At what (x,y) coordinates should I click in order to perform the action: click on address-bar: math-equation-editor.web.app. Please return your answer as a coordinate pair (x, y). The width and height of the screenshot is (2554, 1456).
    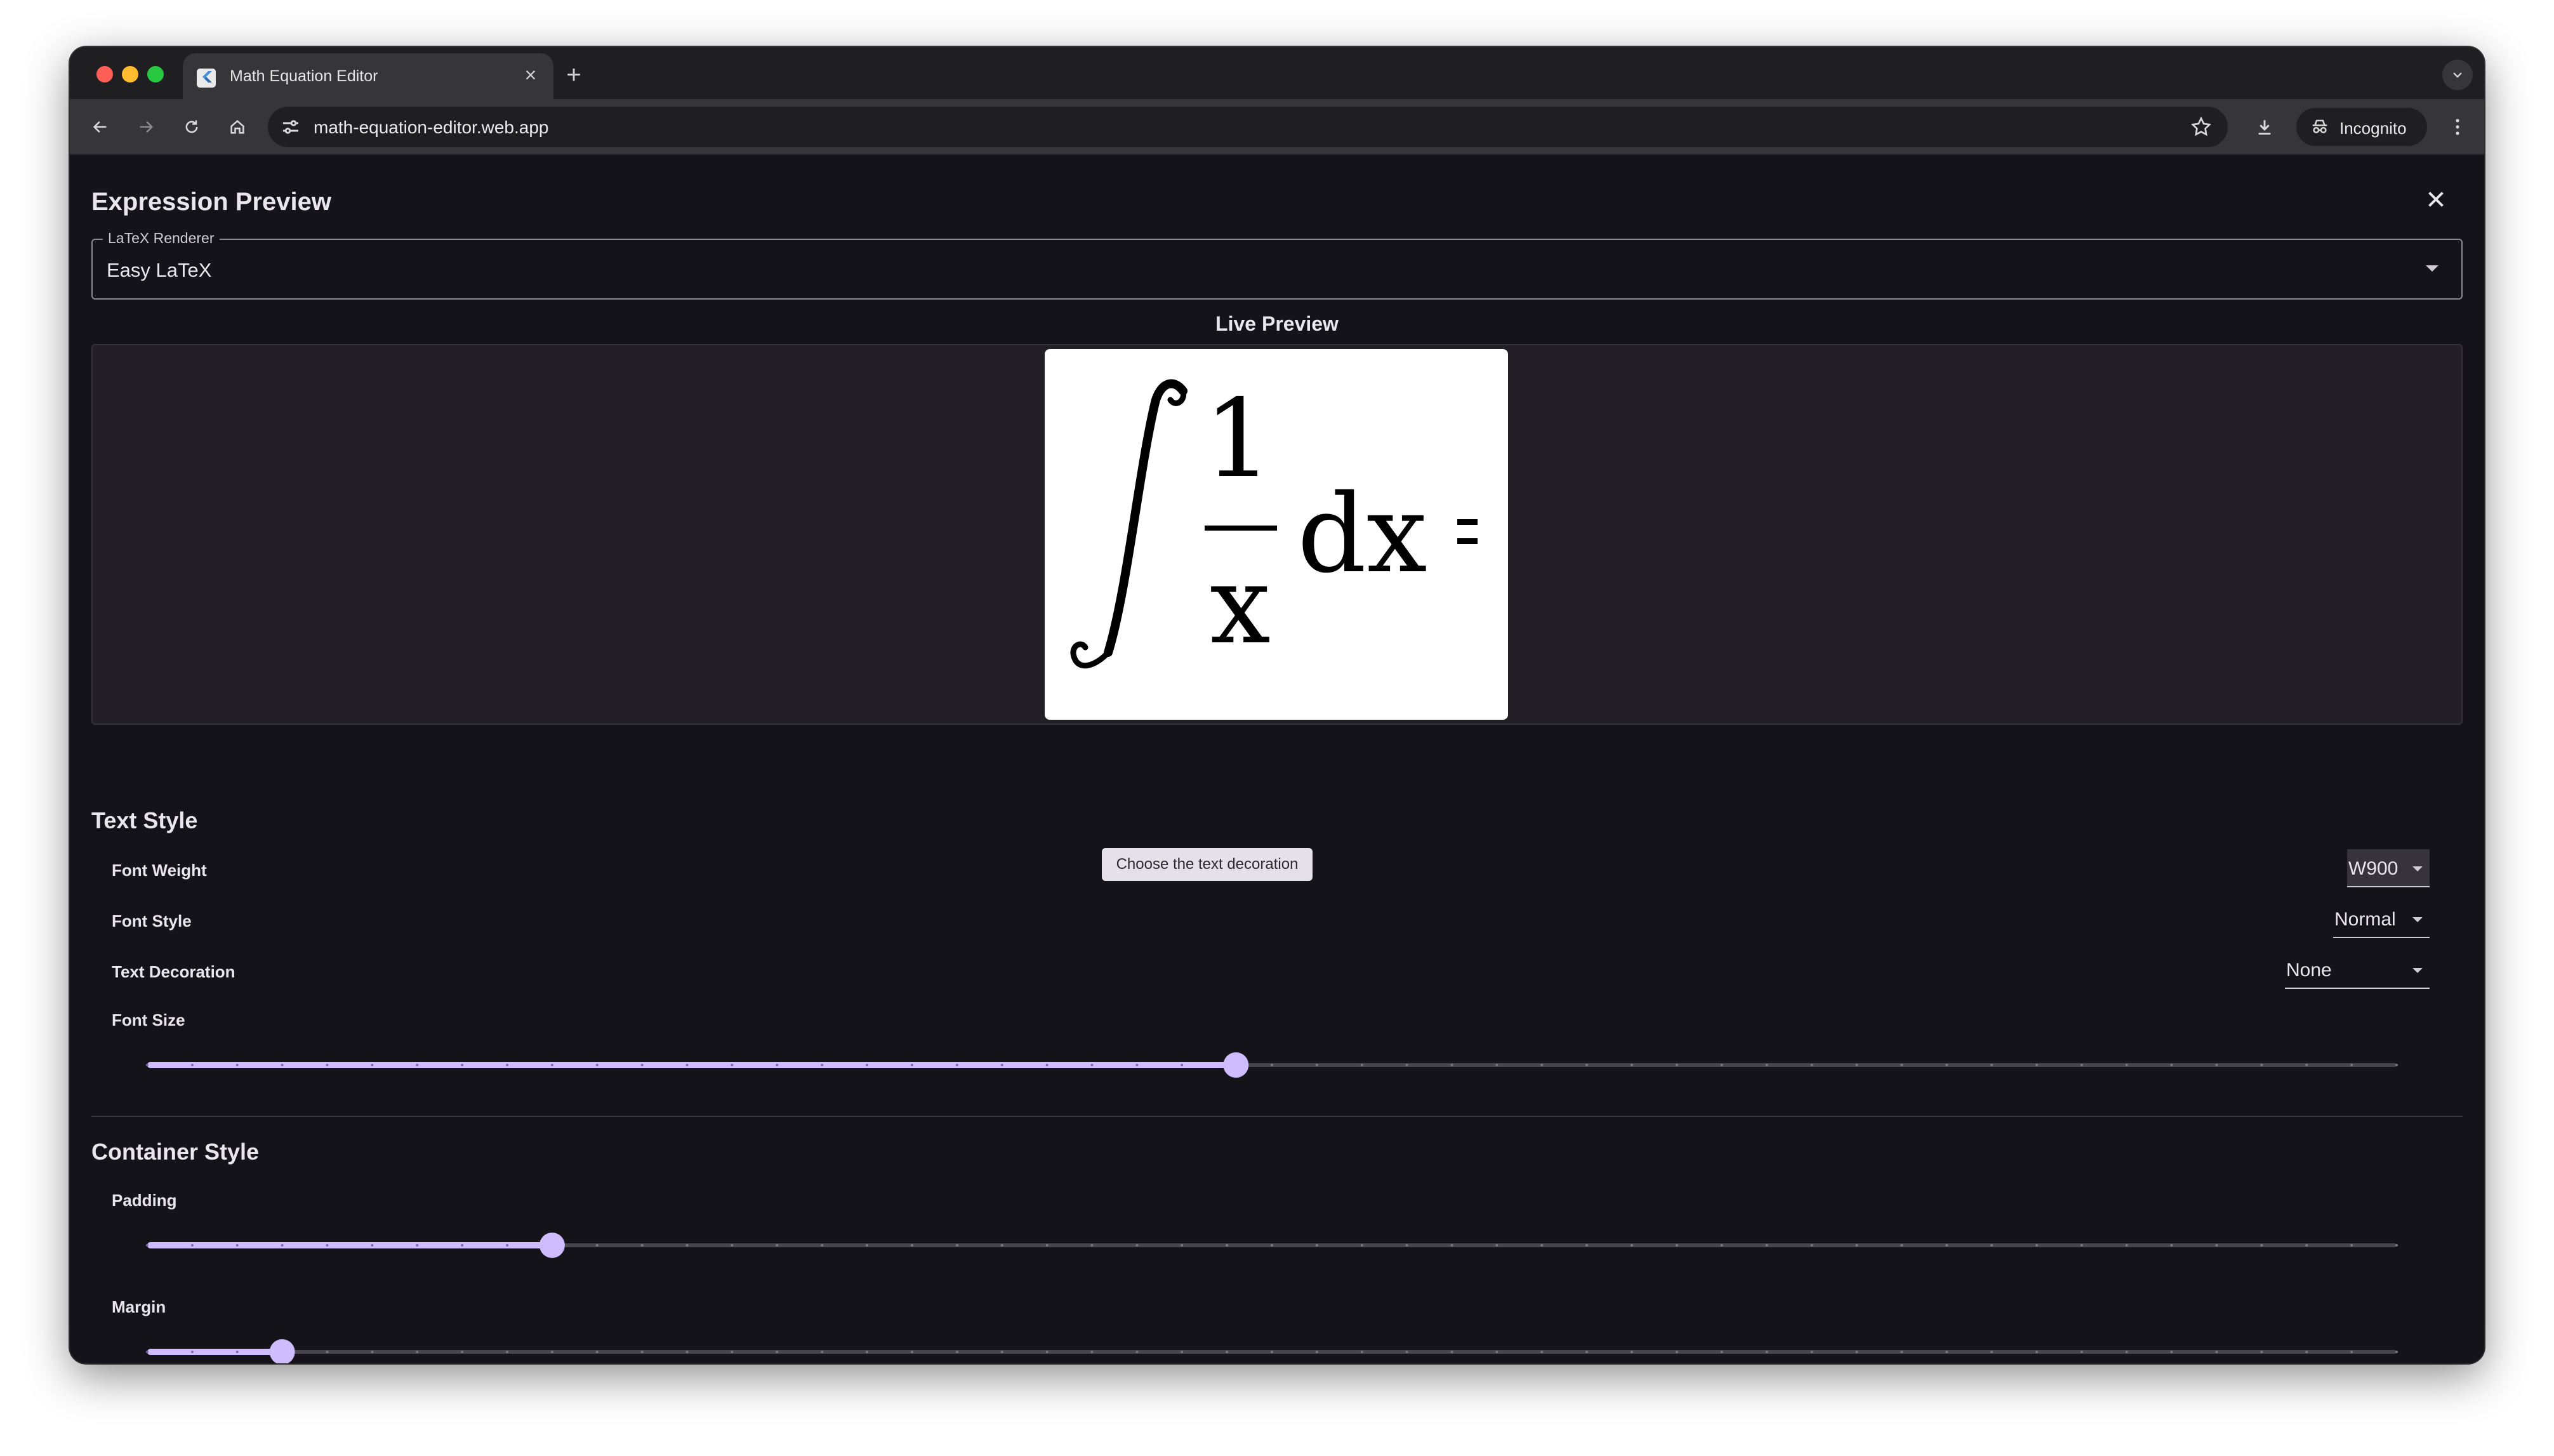
    Looking at the image, I should click on (1248, 127).